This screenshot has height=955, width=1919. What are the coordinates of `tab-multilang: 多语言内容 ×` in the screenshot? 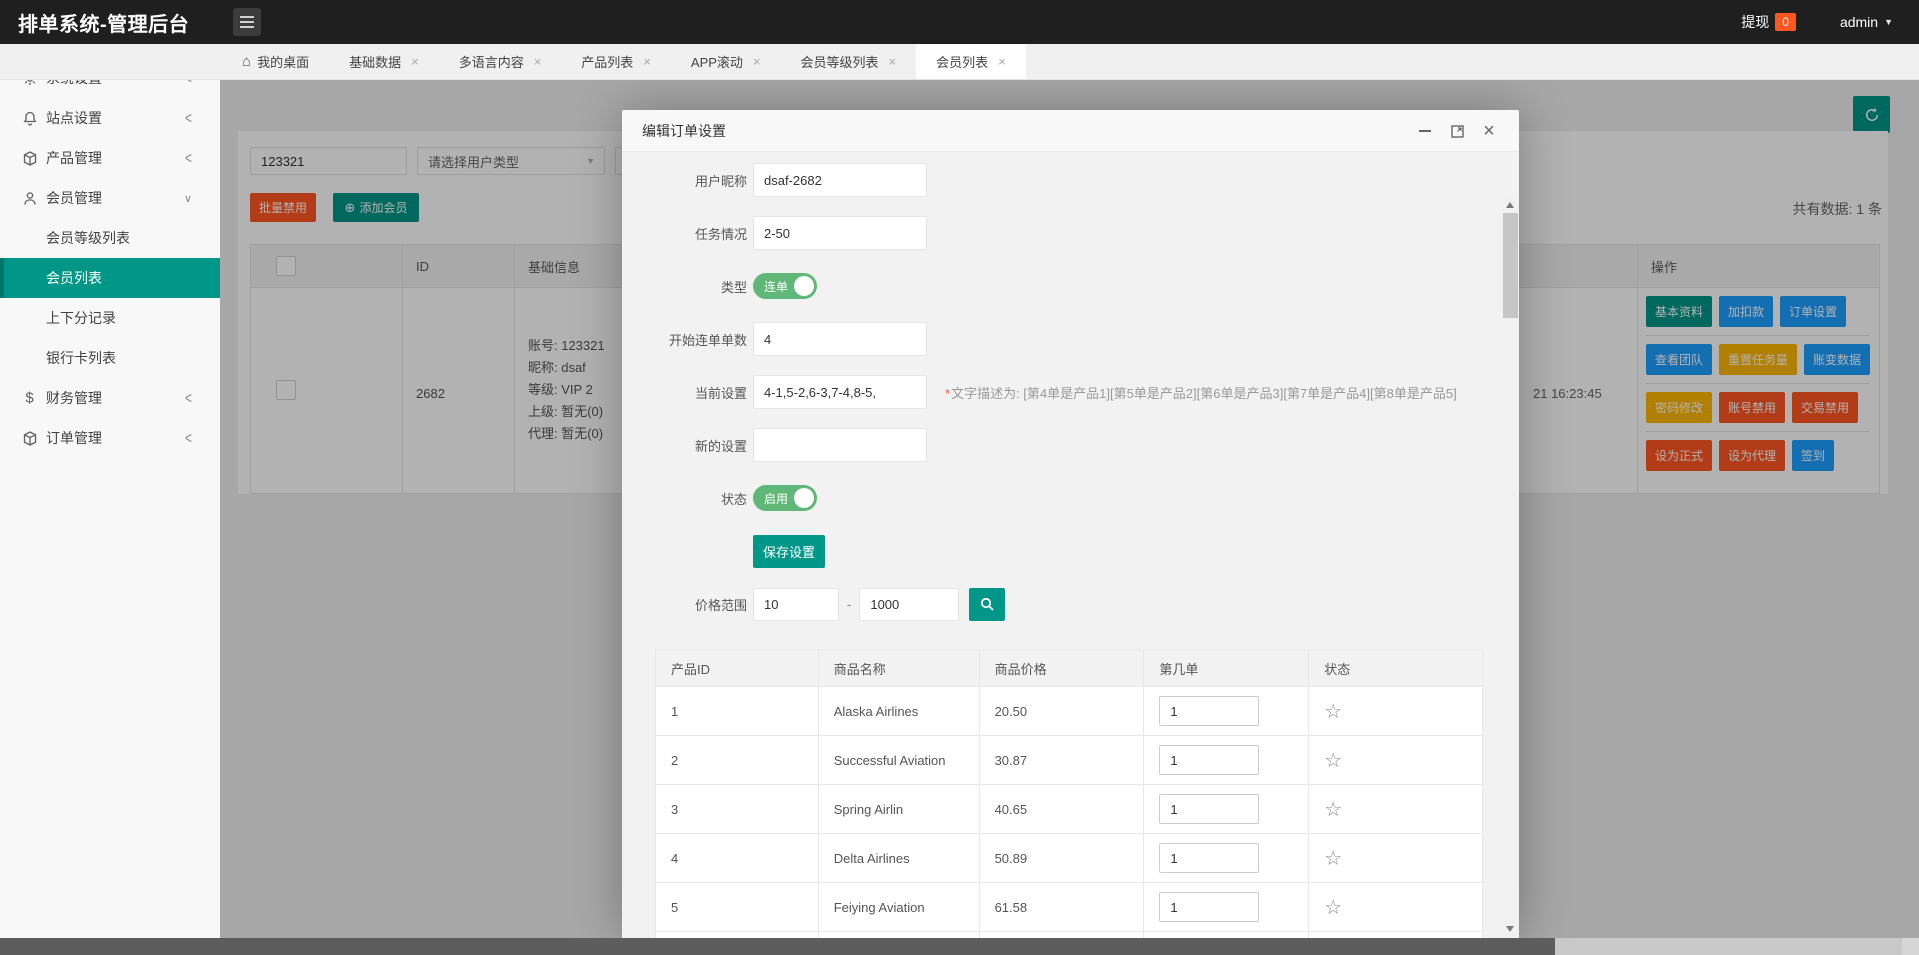 It's located at (500, 61).